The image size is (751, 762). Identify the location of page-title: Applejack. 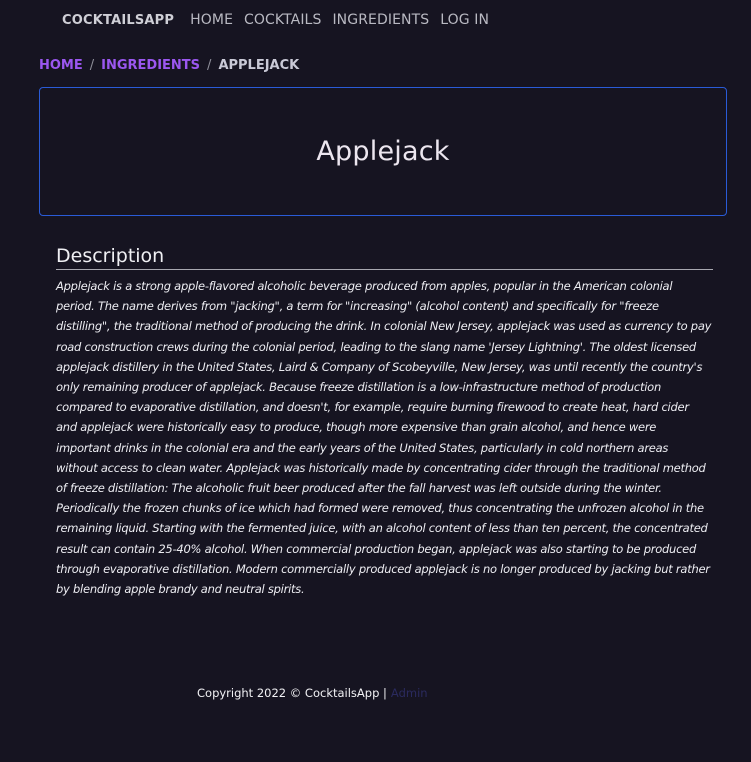
(383, 151).